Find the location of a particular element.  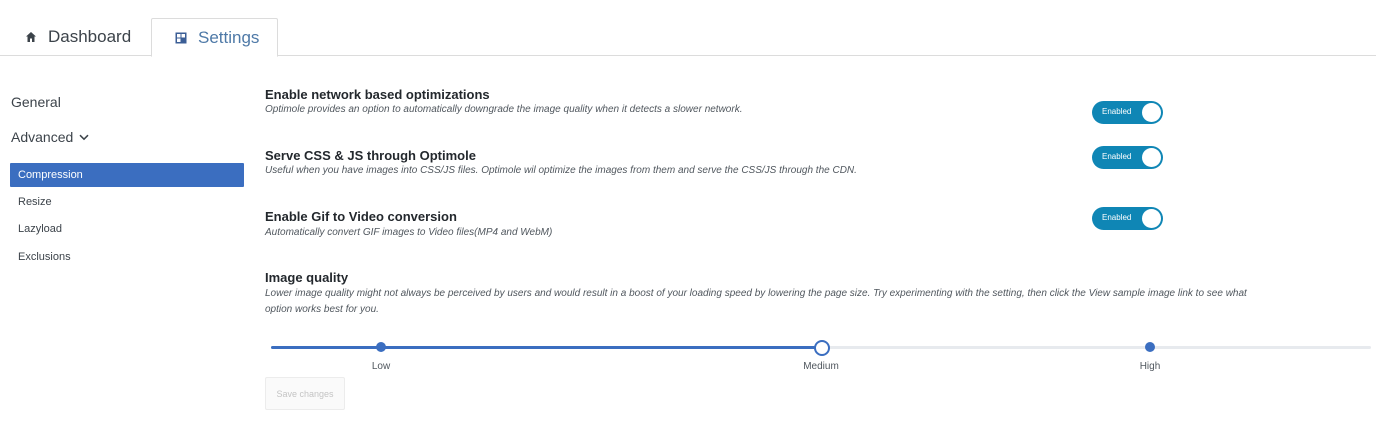

grid-icon is located at coordinates (181, 38).